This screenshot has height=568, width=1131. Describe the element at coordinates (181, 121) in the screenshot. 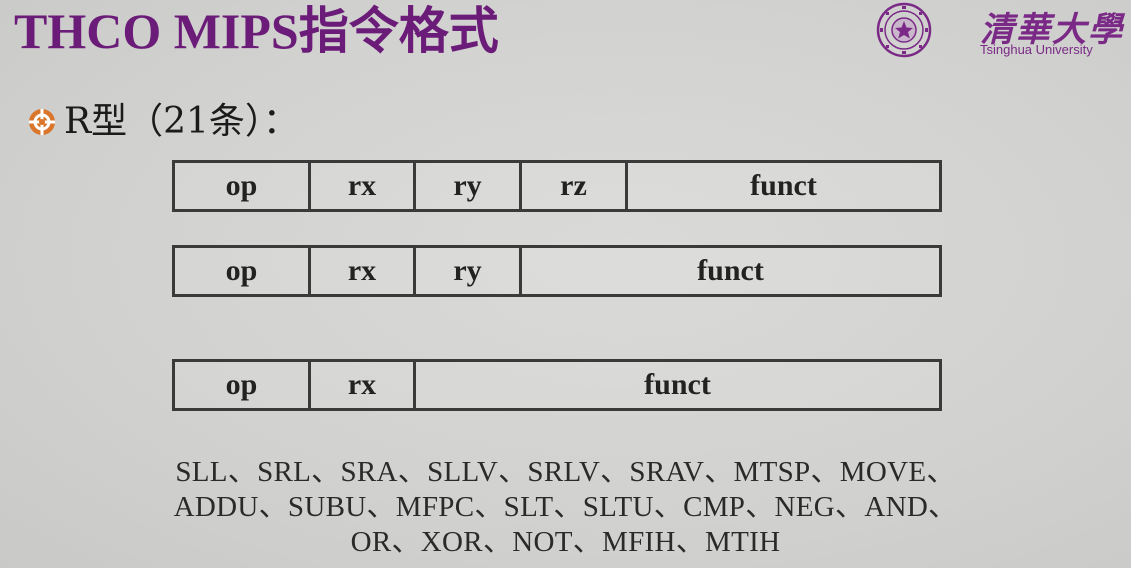

I see `section-subheading: R型（21条）：` at that location.